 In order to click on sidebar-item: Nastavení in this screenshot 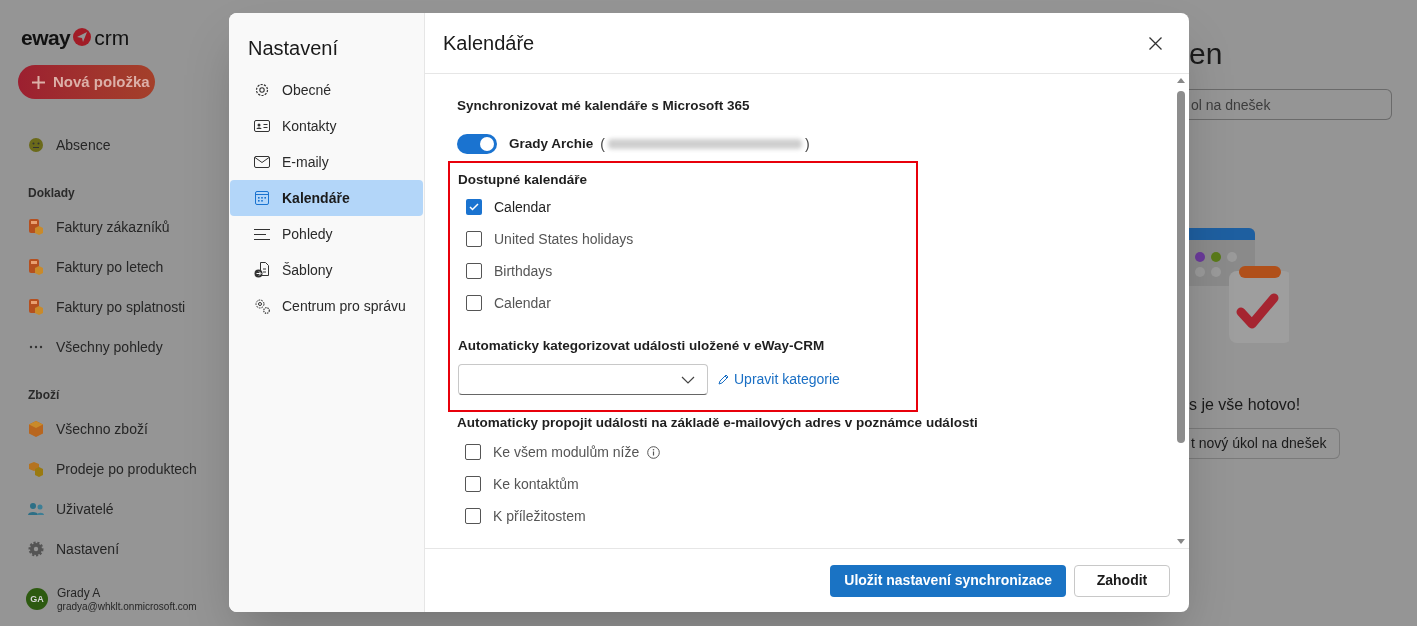, I will do `click(119, 549)`.